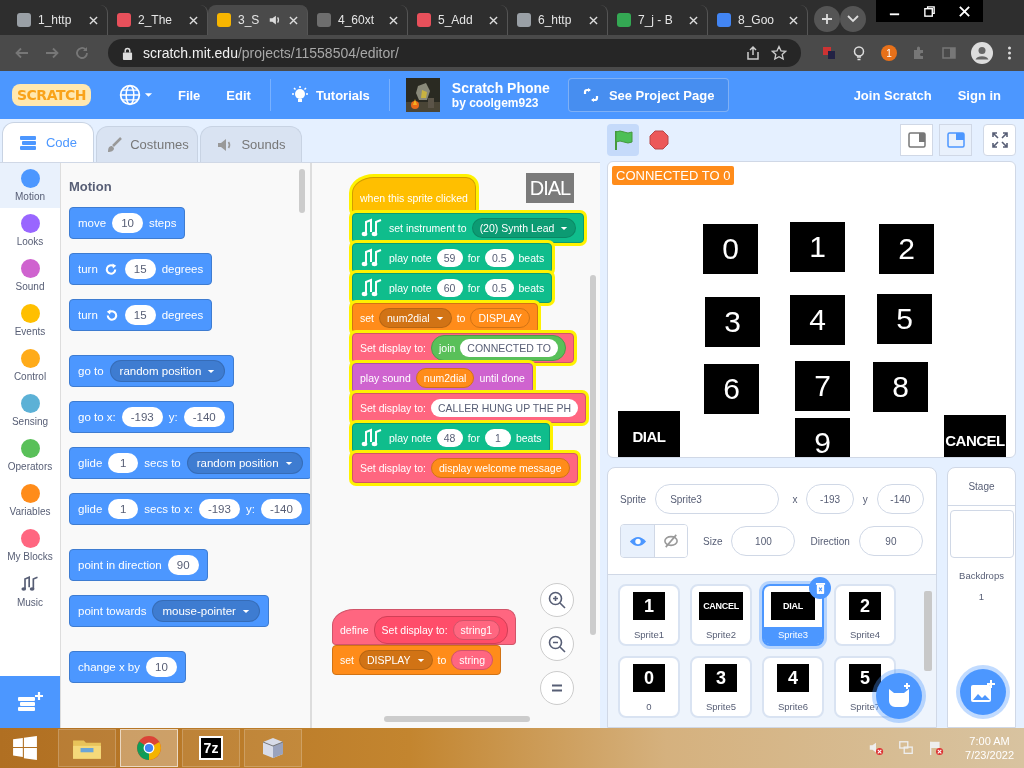 This screenshot has width=1024, height=768. Describe the element at coordinates (30, 365) in the screenshot. I see `category-item: Control` at that location.